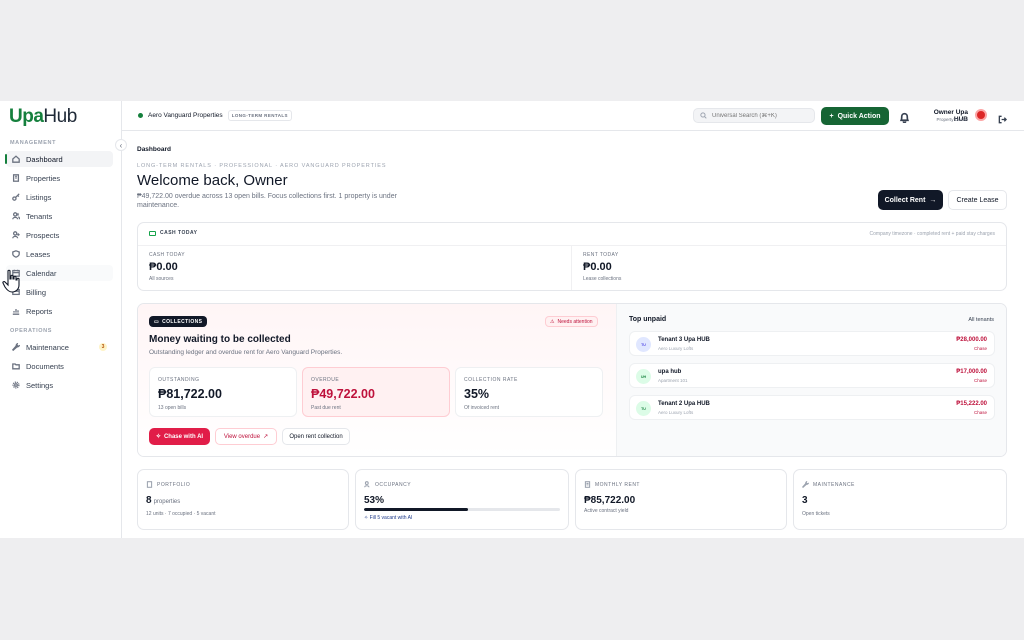 Image resolution: width=1024 pixels, height=640 pixels. What do you see at coordinates (610, 500) in the screenshot?
I see `kpi-value: ₱85,722.00` at bounding box center [610, 500].